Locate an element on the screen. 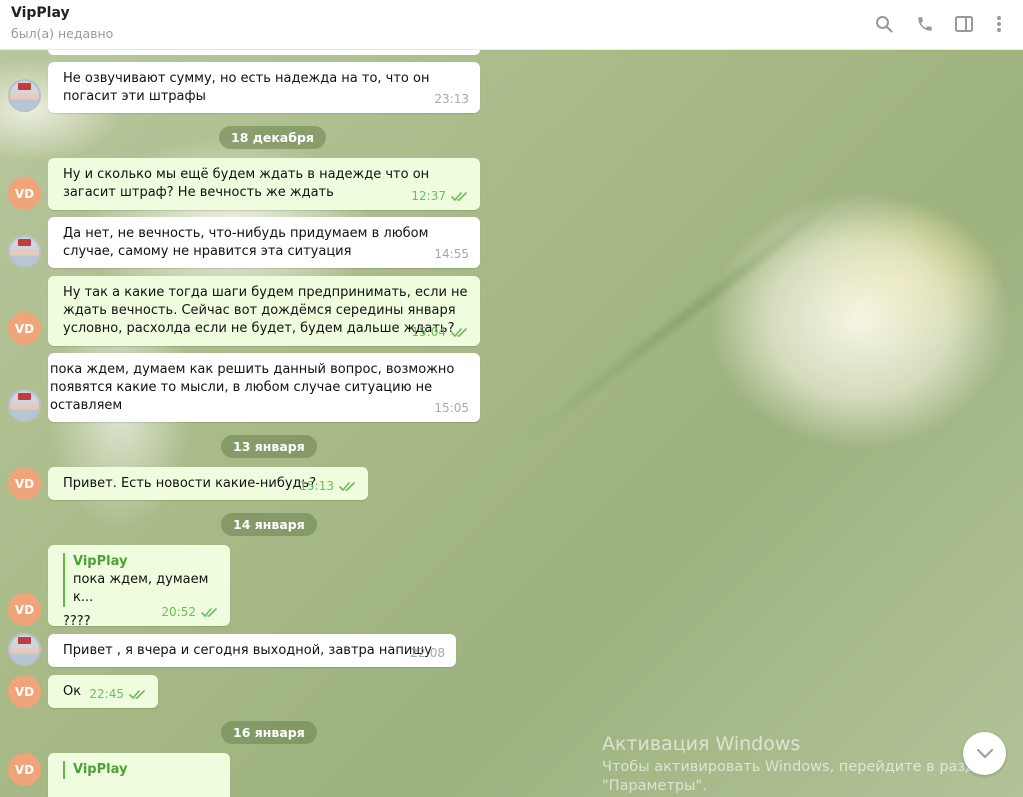 The image size is (1023, 797). chat-status: был(а) недавно is located at coordinates (62, 33).